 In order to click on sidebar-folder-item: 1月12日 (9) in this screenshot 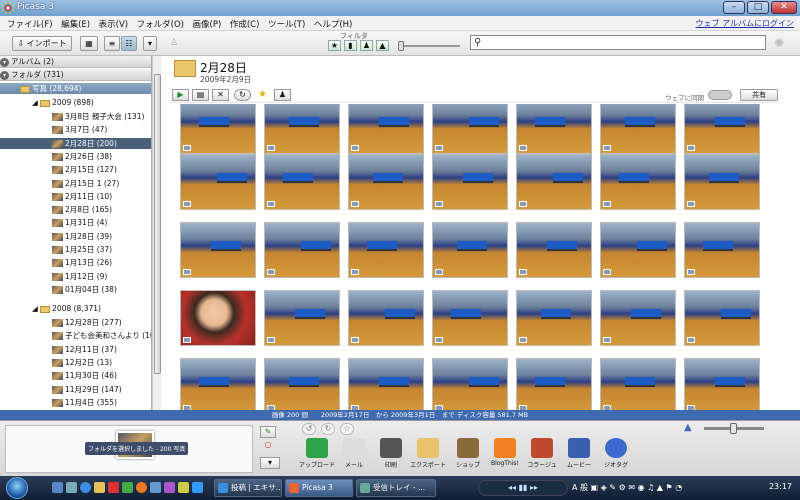, I will do `click(75, 276)`.